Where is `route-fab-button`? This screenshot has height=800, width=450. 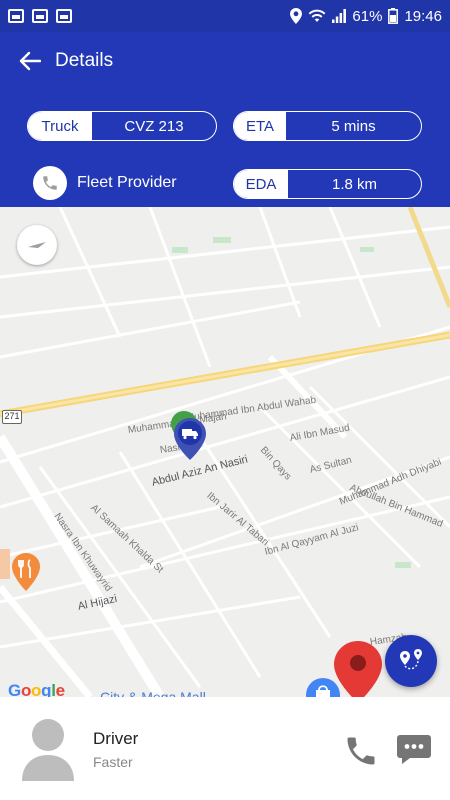
route-fab-button is located at coordinates (411, 661).